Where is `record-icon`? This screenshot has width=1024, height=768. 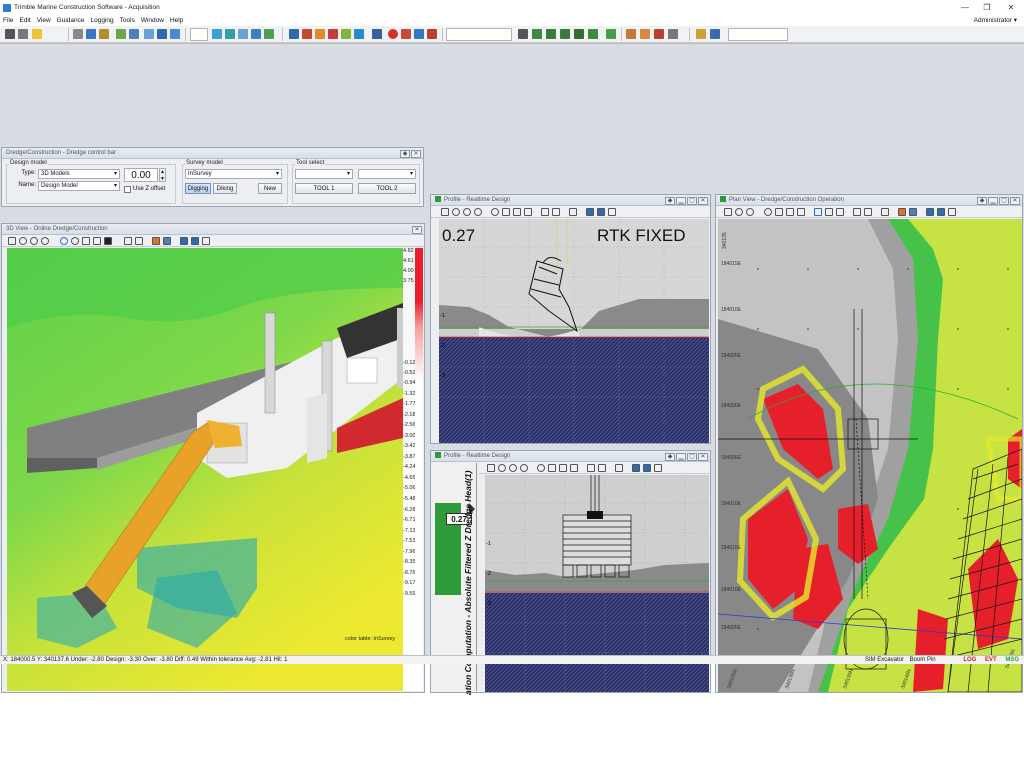 record-icon is located at coordinates (406, 34).